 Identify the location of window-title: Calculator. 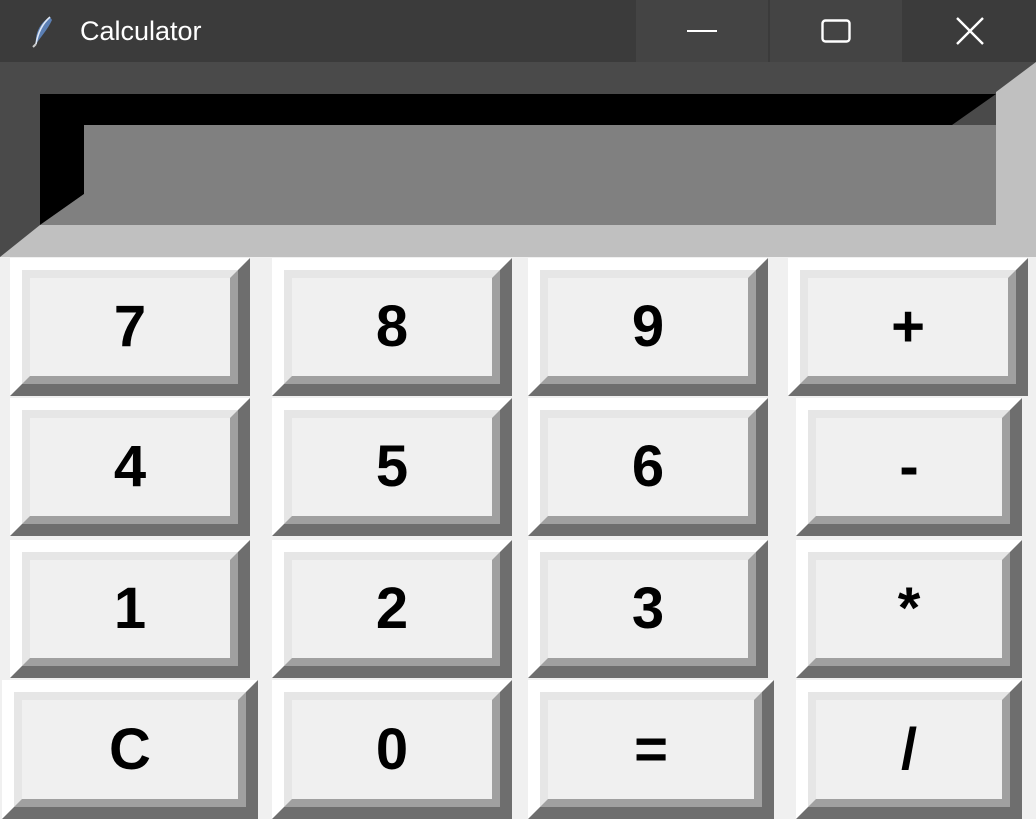
(141, 31).